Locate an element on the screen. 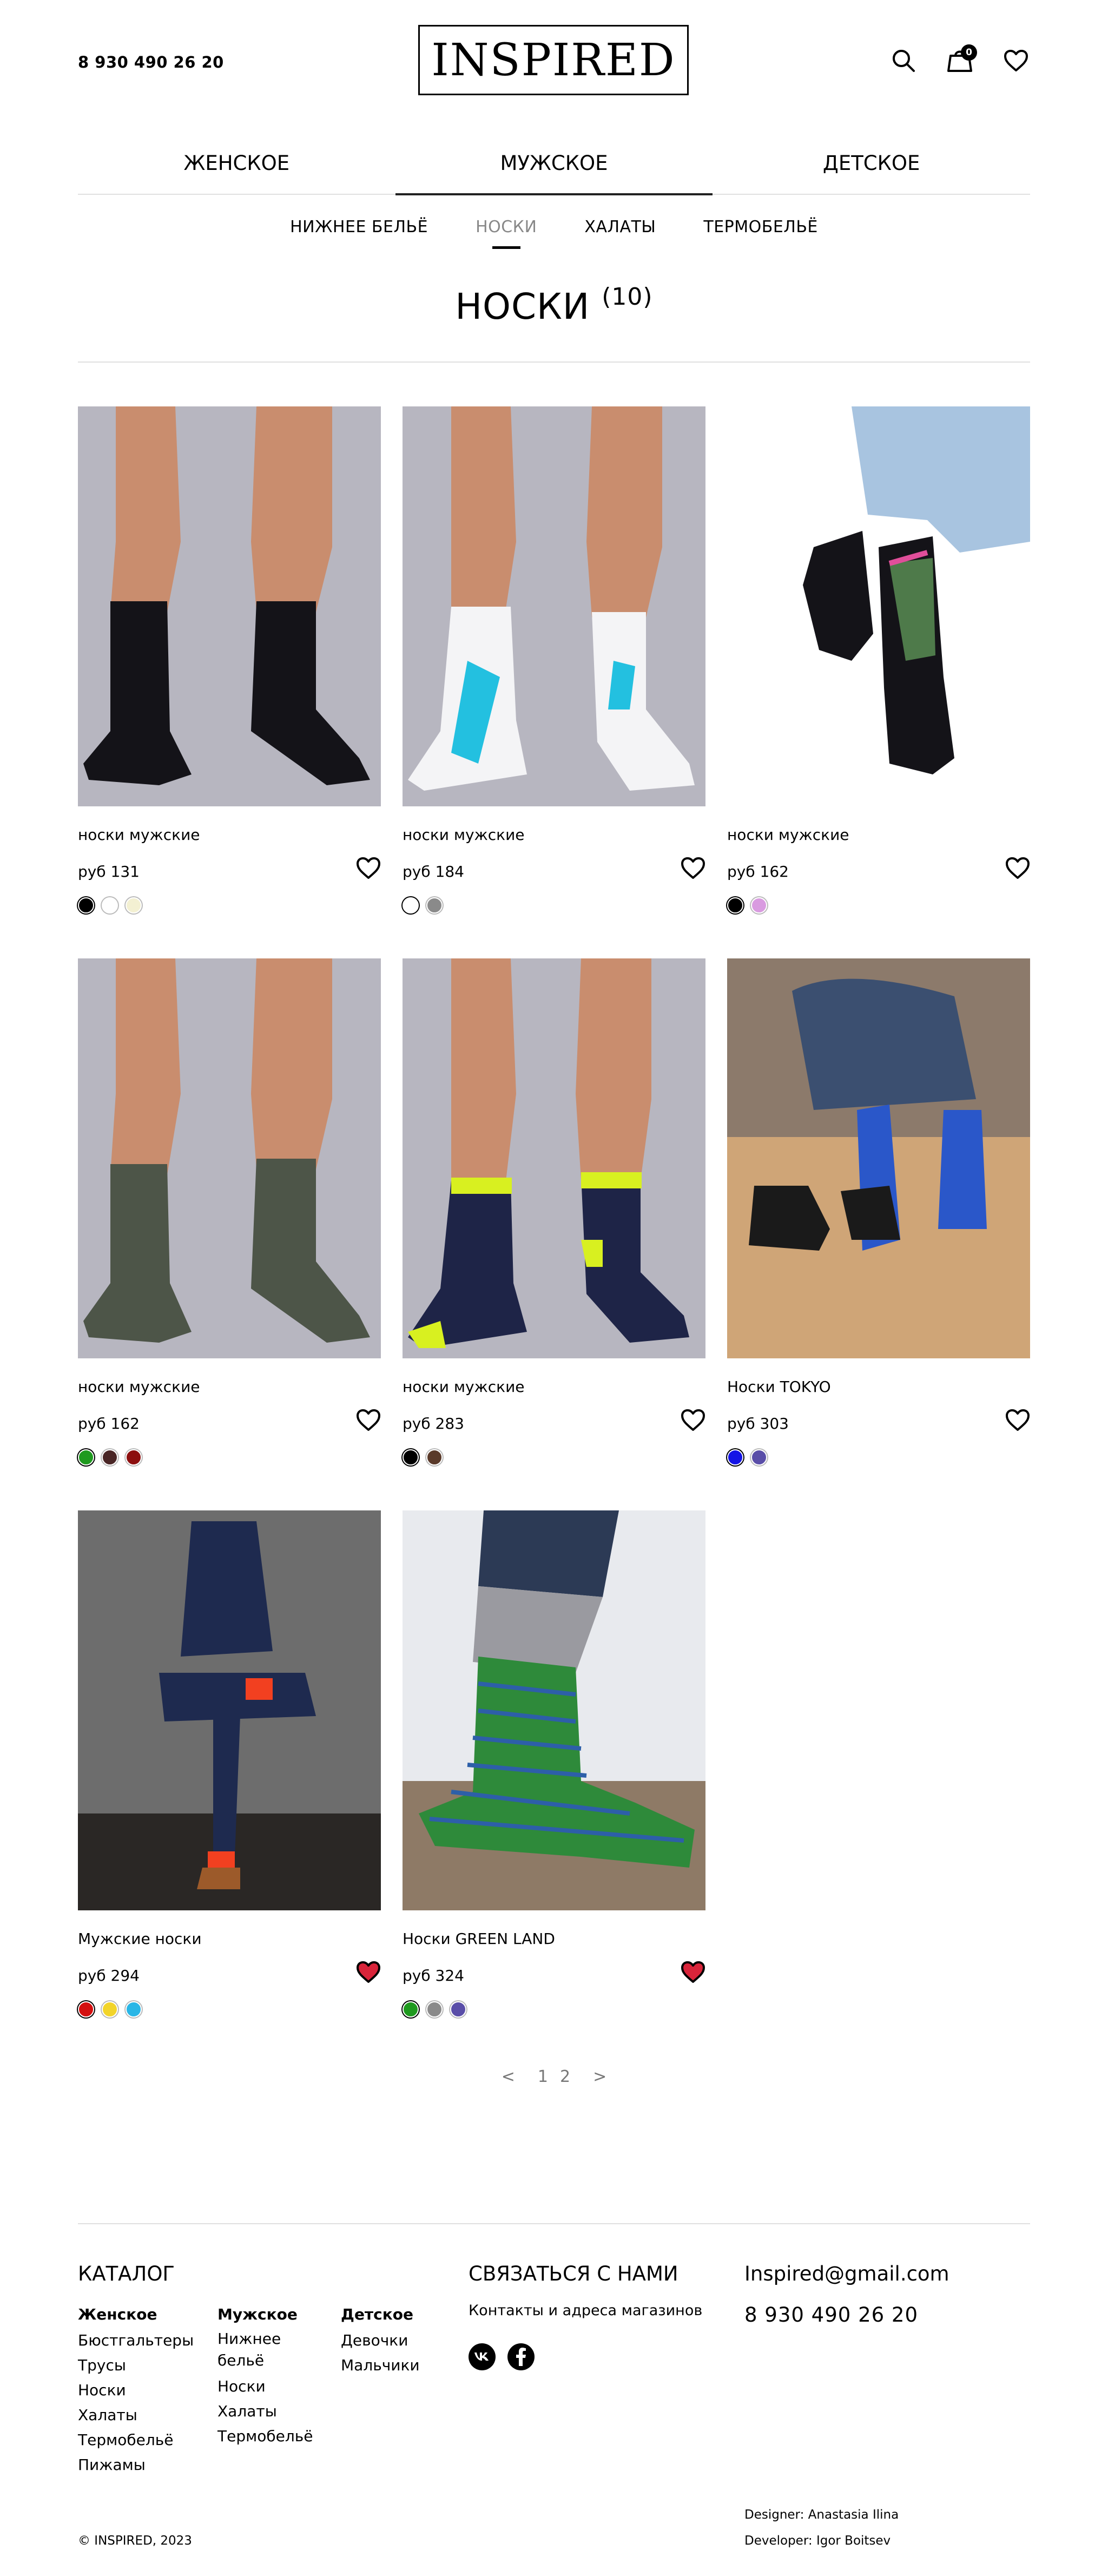  tab-kids: ДЕТСКОЕ is located at coordinates (872, 167).